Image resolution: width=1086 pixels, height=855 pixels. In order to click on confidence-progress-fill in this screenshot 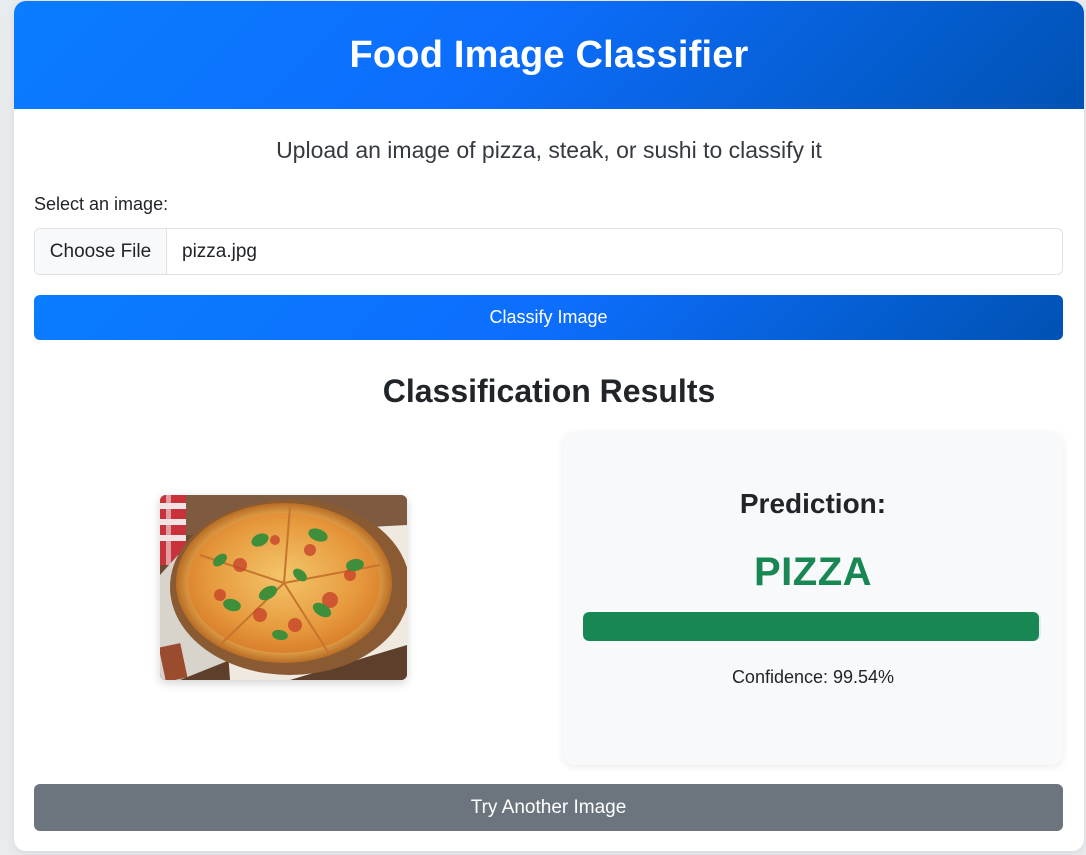, I will do `click(811, 626)`.